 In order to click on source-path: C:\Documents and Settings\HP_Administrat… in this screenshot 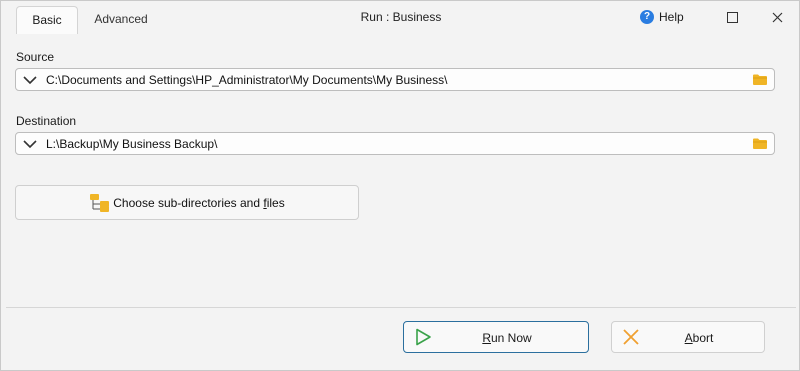, I will do `click(246, 80)`.